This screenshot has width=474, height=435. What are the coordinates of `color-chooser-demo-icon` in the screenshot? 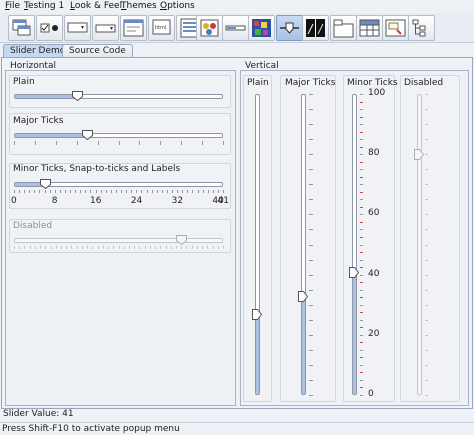 It's located at (77, 27).